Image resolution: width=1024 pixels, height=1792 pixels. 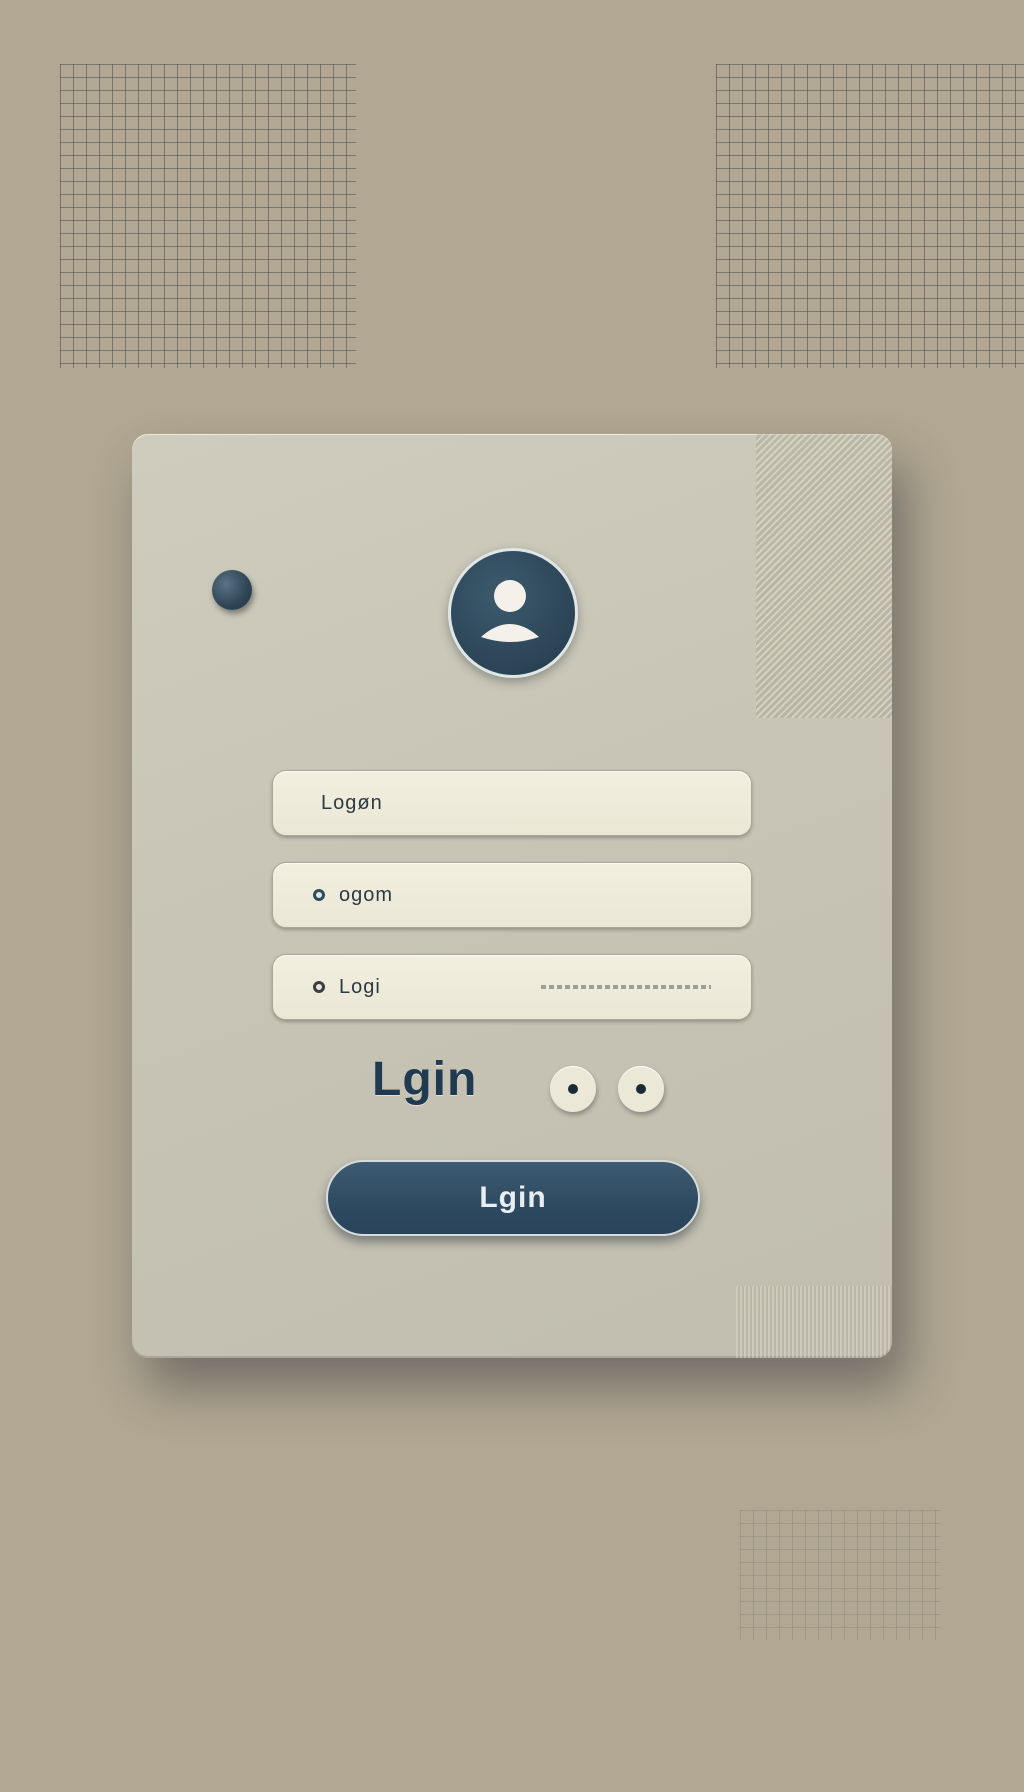 I want to click on username-field-value: ogom, so click(x=366, y=895).